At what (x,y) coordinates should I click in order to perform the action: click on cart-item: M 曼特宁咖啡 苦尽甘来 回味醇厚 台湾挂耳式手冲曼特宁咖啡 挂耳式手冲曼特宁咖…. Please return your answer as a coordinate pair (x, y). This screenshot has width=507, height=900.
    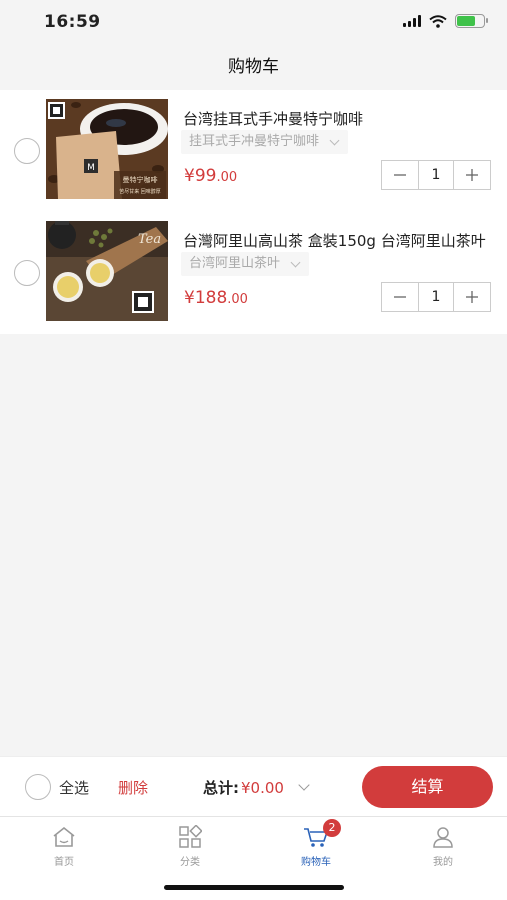
    Looking at the image, I should click on (253, 151).